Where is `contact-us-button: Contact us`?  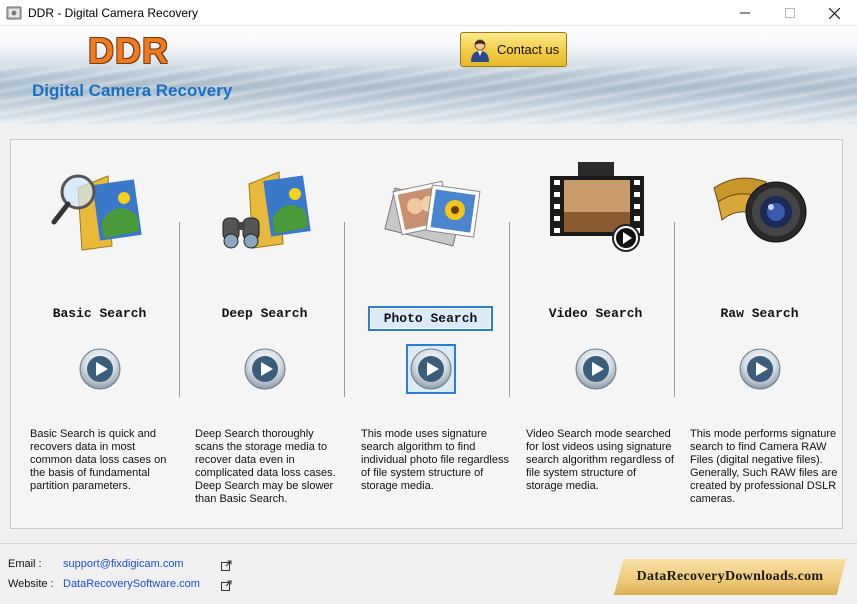
contact-us-button: Contact us is located at coordinates (513, 49).